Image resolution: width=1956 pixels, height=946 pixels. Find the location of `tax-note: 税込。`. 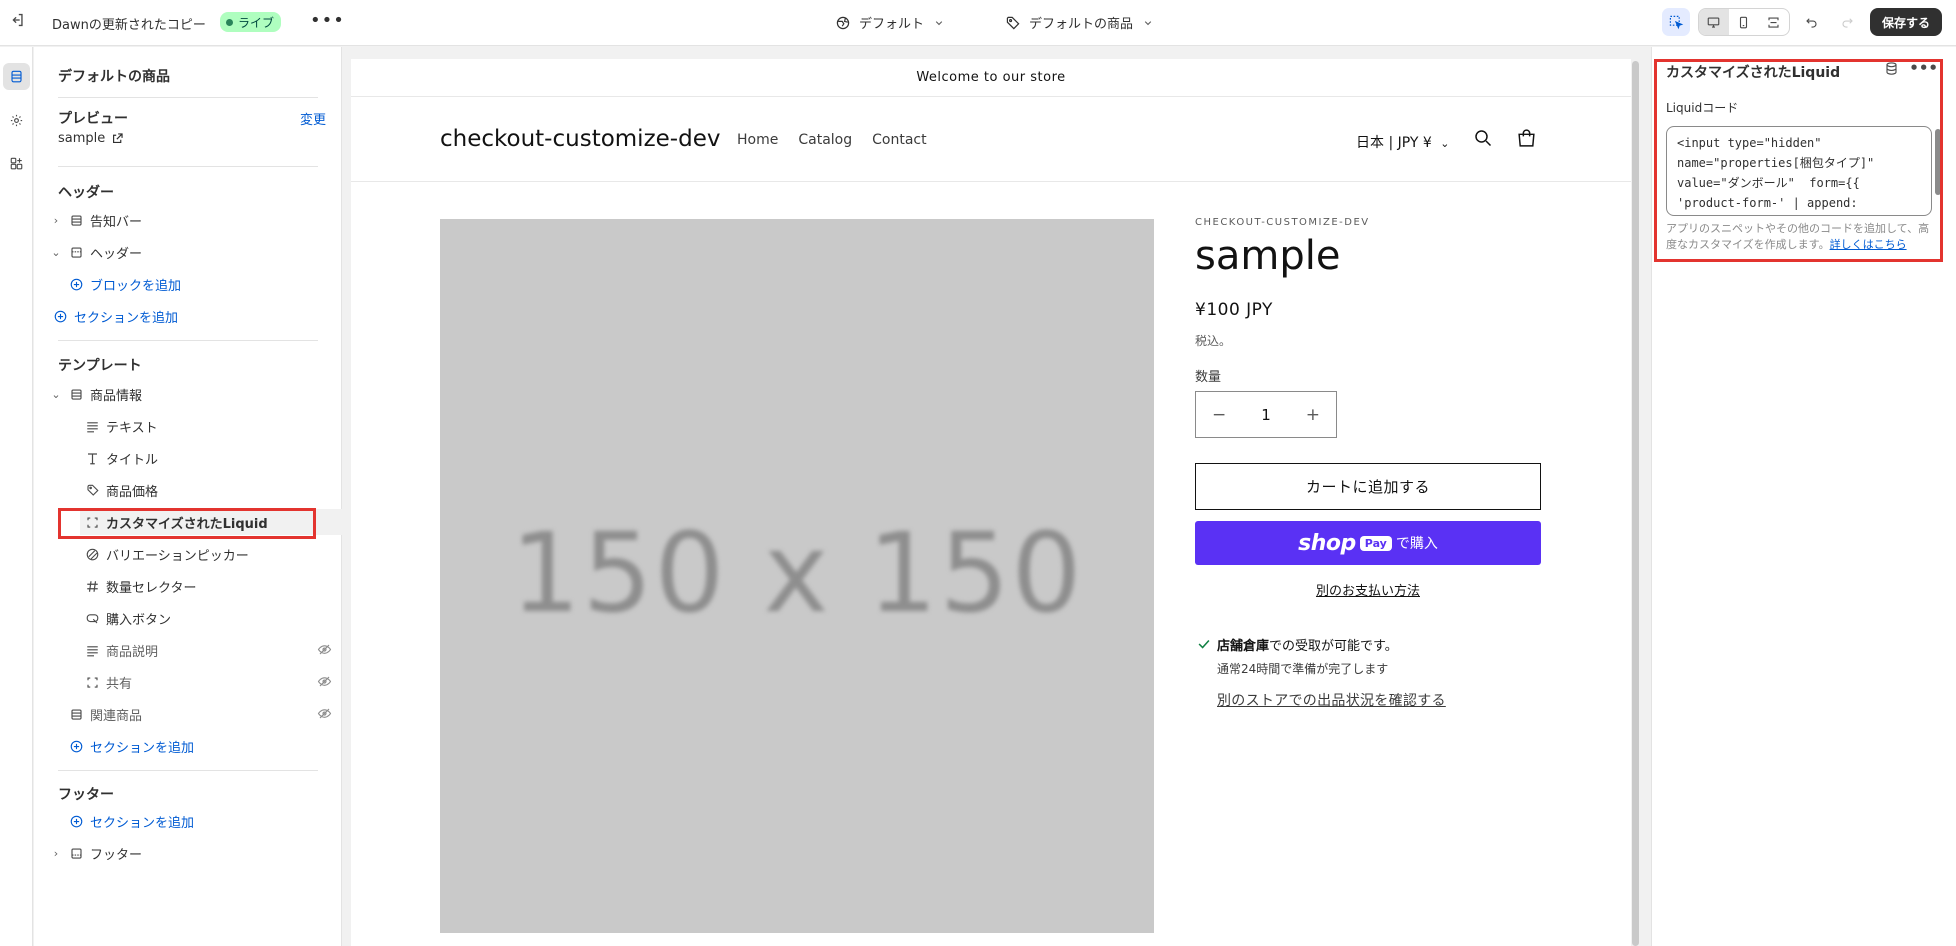

tax-note: 税込。 is located at coordinates (1213, 341).